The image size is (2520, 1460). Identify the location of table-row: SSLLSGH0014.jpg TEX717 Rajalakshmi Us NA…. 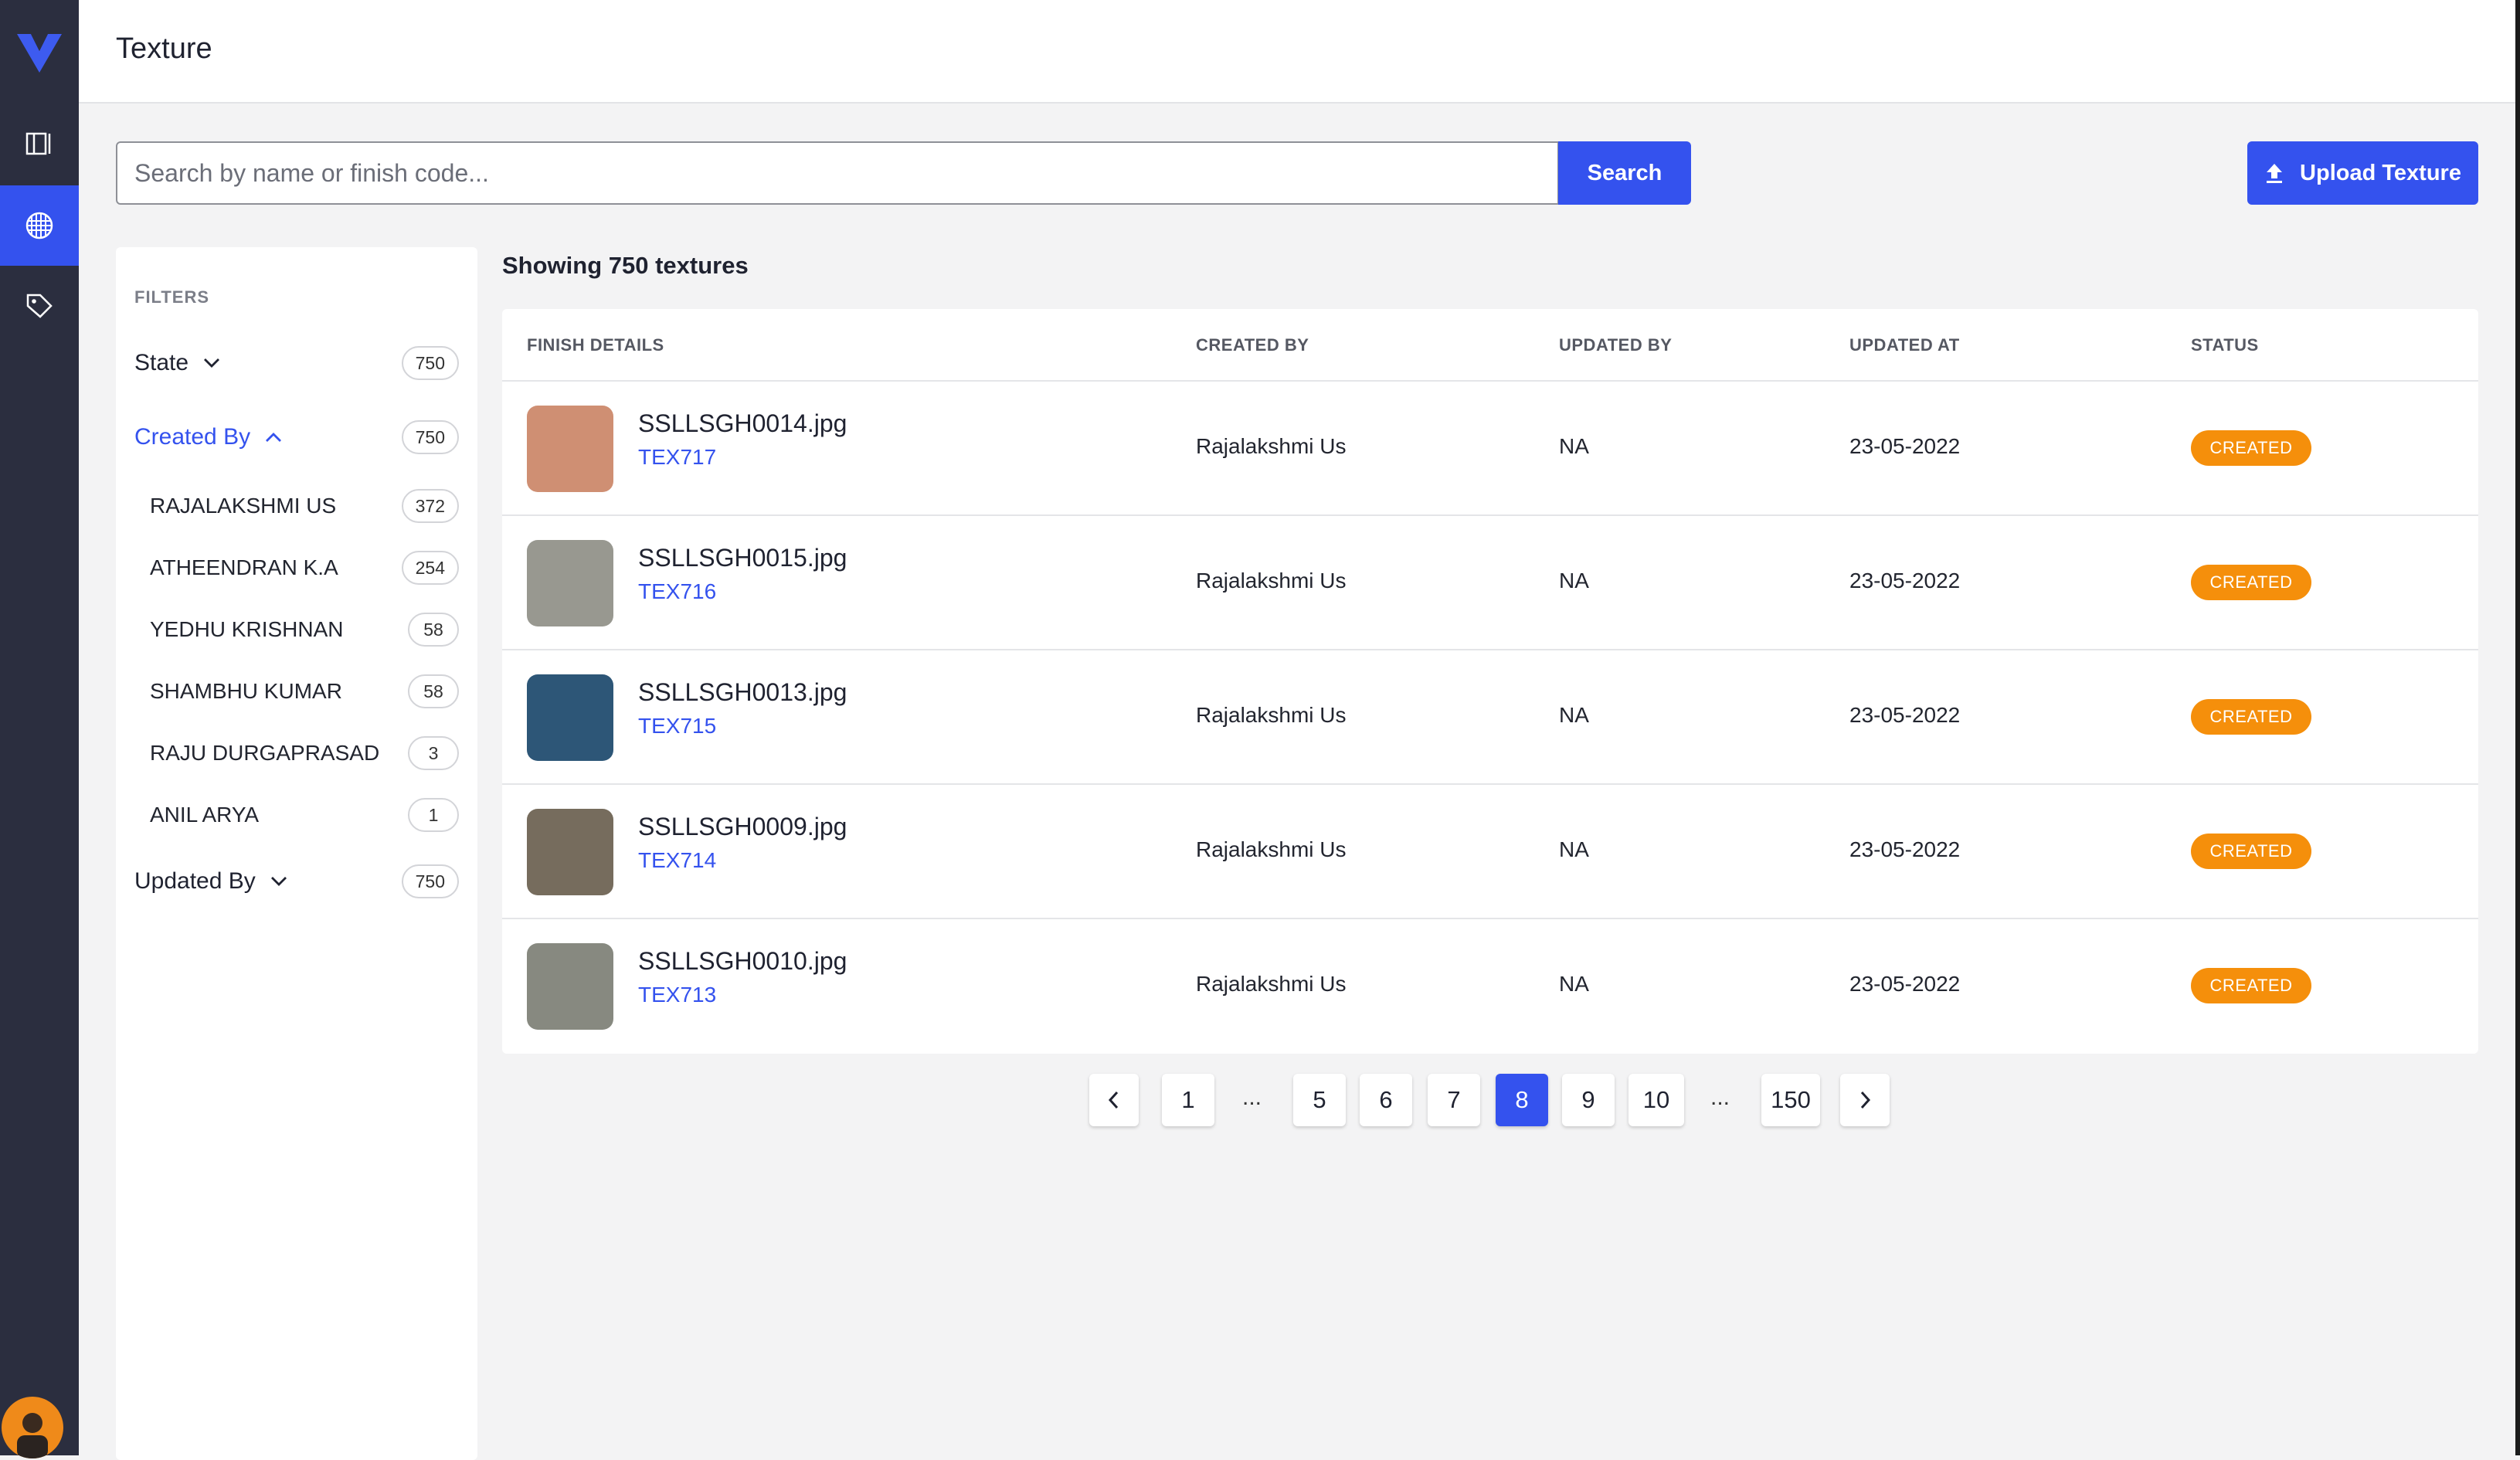
(1490, 449).